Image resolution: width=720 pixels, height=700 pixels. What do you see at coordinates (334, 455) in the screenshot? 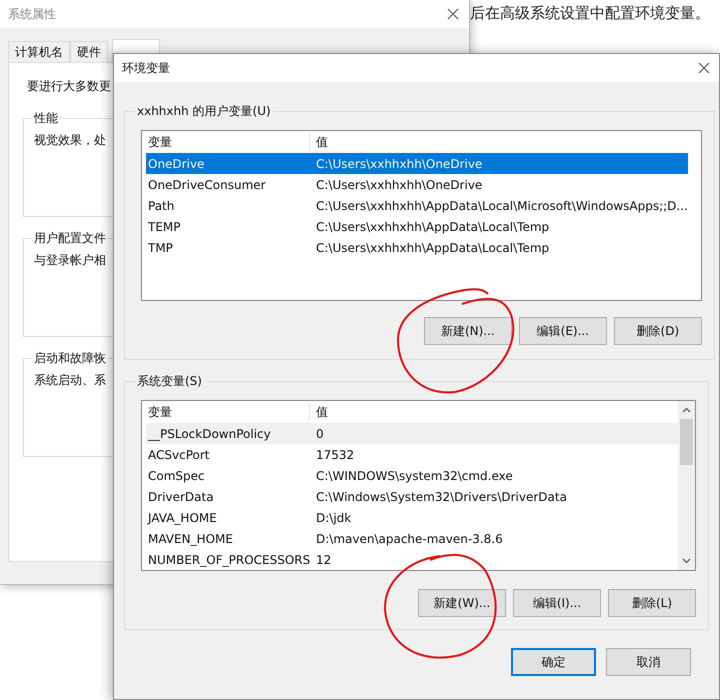
I see `variable-value: 17532` at bounding box center [334, 455].